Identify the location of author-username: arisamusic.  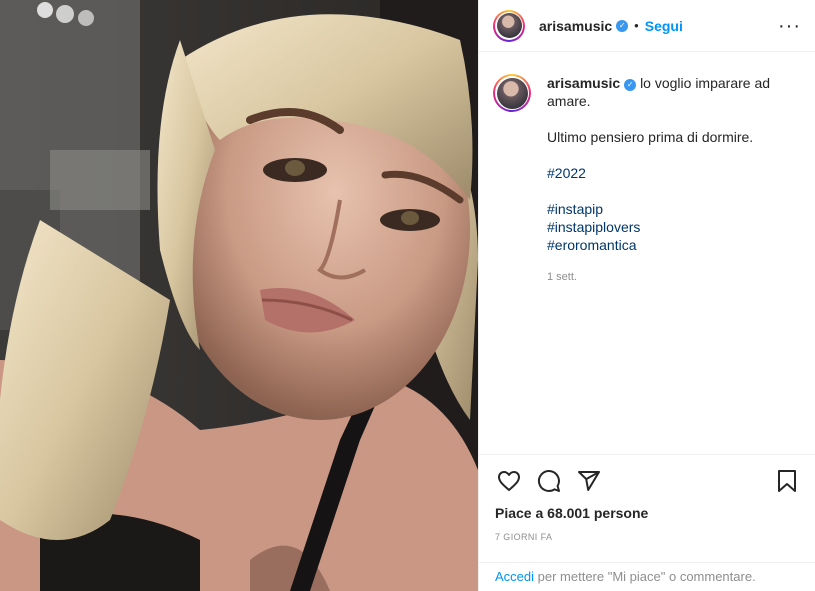
(575, 26).